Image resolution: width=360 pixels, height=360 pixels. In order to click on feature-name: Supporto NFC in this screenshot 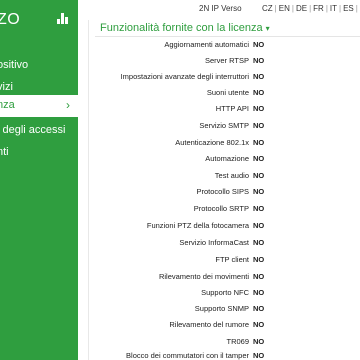, I will do `click(225, 292)`.